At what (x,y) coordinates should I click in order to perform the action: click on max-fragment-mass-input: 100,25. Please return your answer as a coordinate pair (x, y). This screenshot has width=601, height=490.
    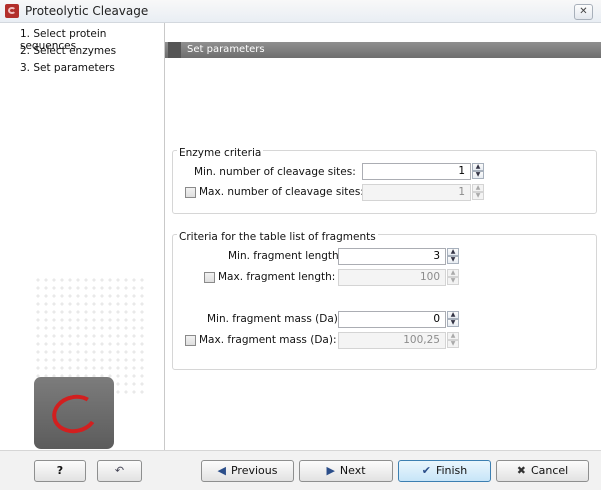
    Looking at the image, I should click on (392, 340).